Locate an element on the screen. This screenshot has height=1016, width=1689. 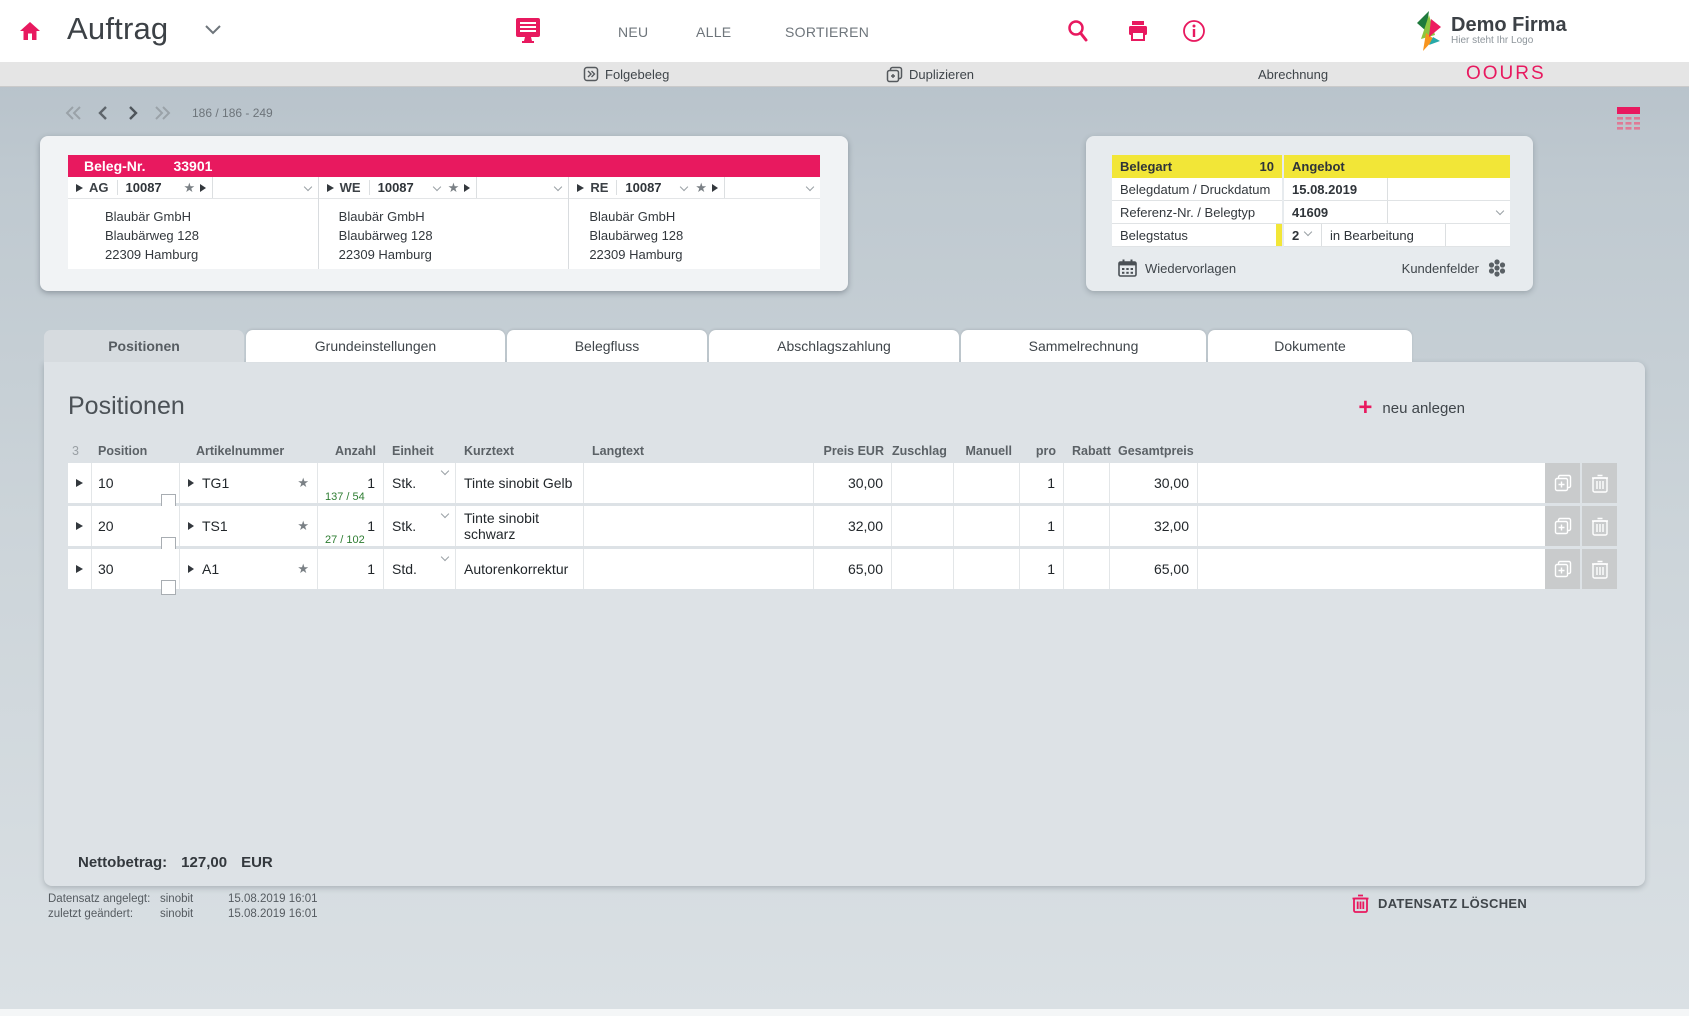
sortieren-button: SORTIEREN is located at coordinates (827, 32).